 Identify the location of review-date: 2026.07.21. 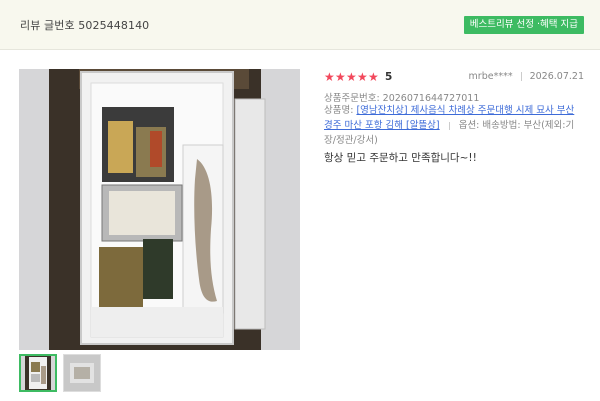
(556, 76).